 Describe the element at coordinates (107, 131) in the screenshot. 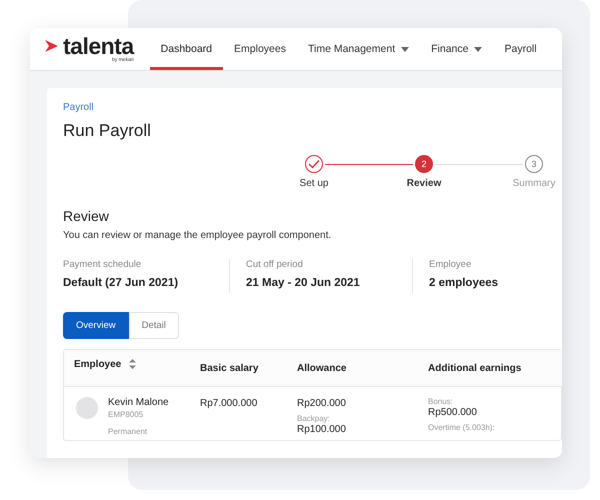

I see `page-title: Run Payroll` at that location.